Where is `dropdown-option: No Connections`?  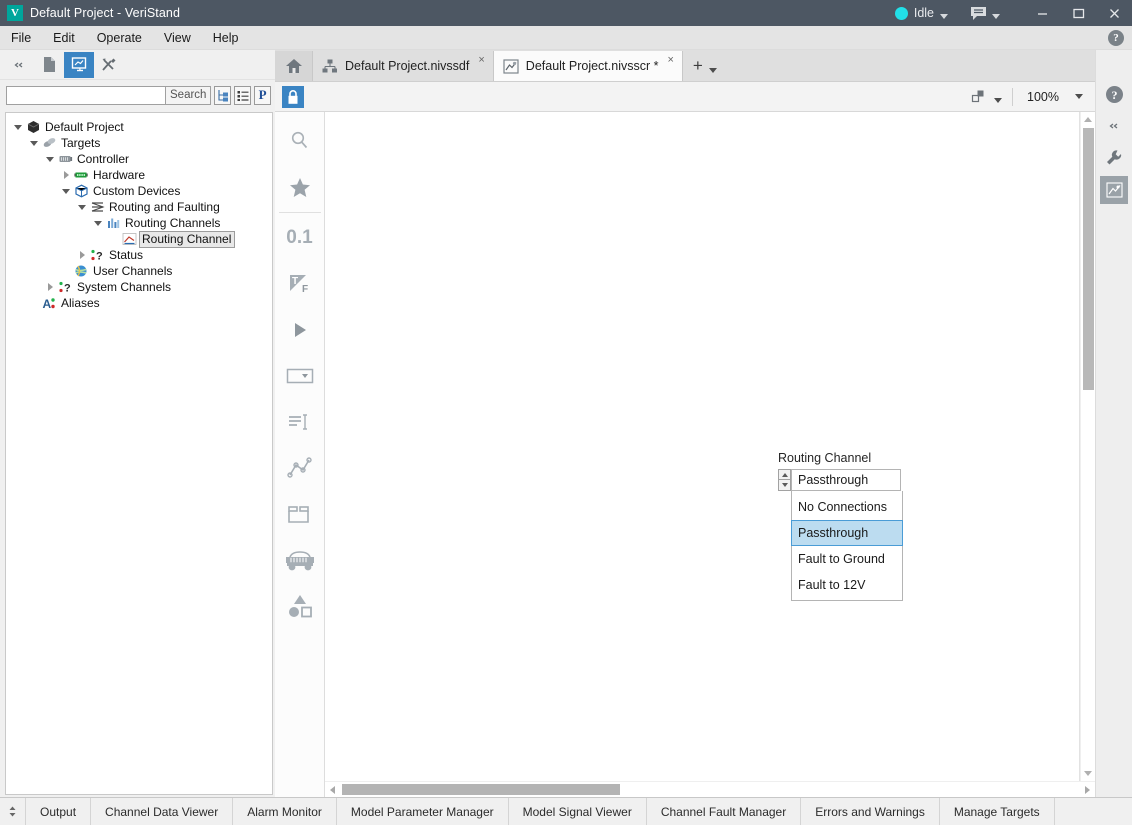 dropdown-option: No Connections is located at coordinates (847, 507).